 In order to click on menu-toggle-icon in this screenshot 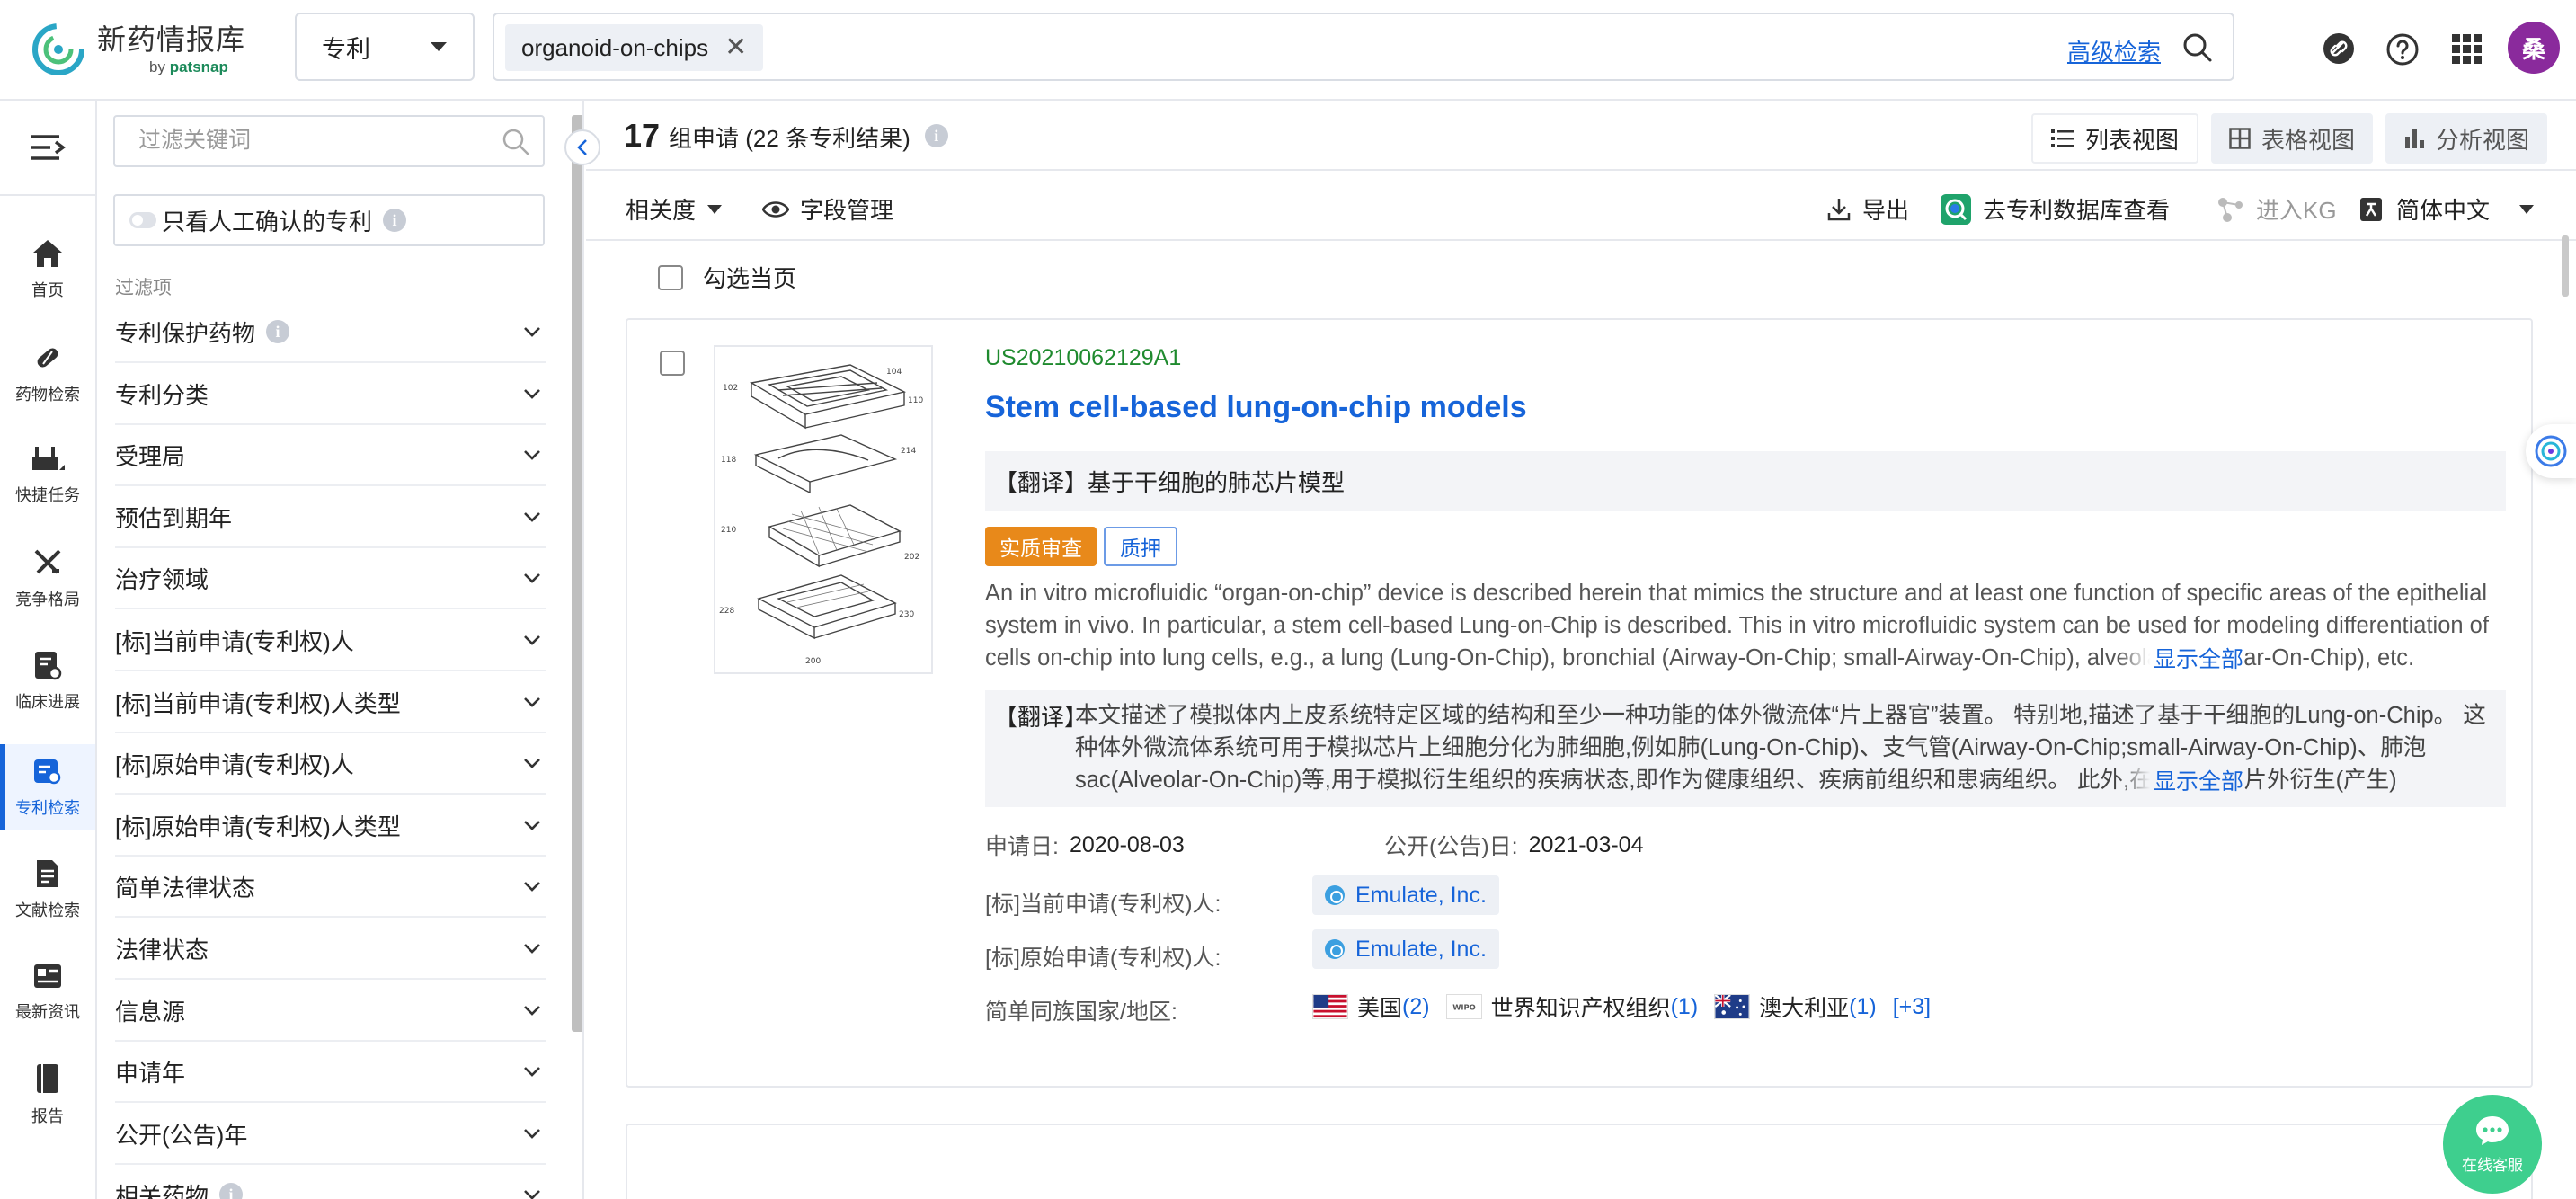, I will do `click(48, 147)`.